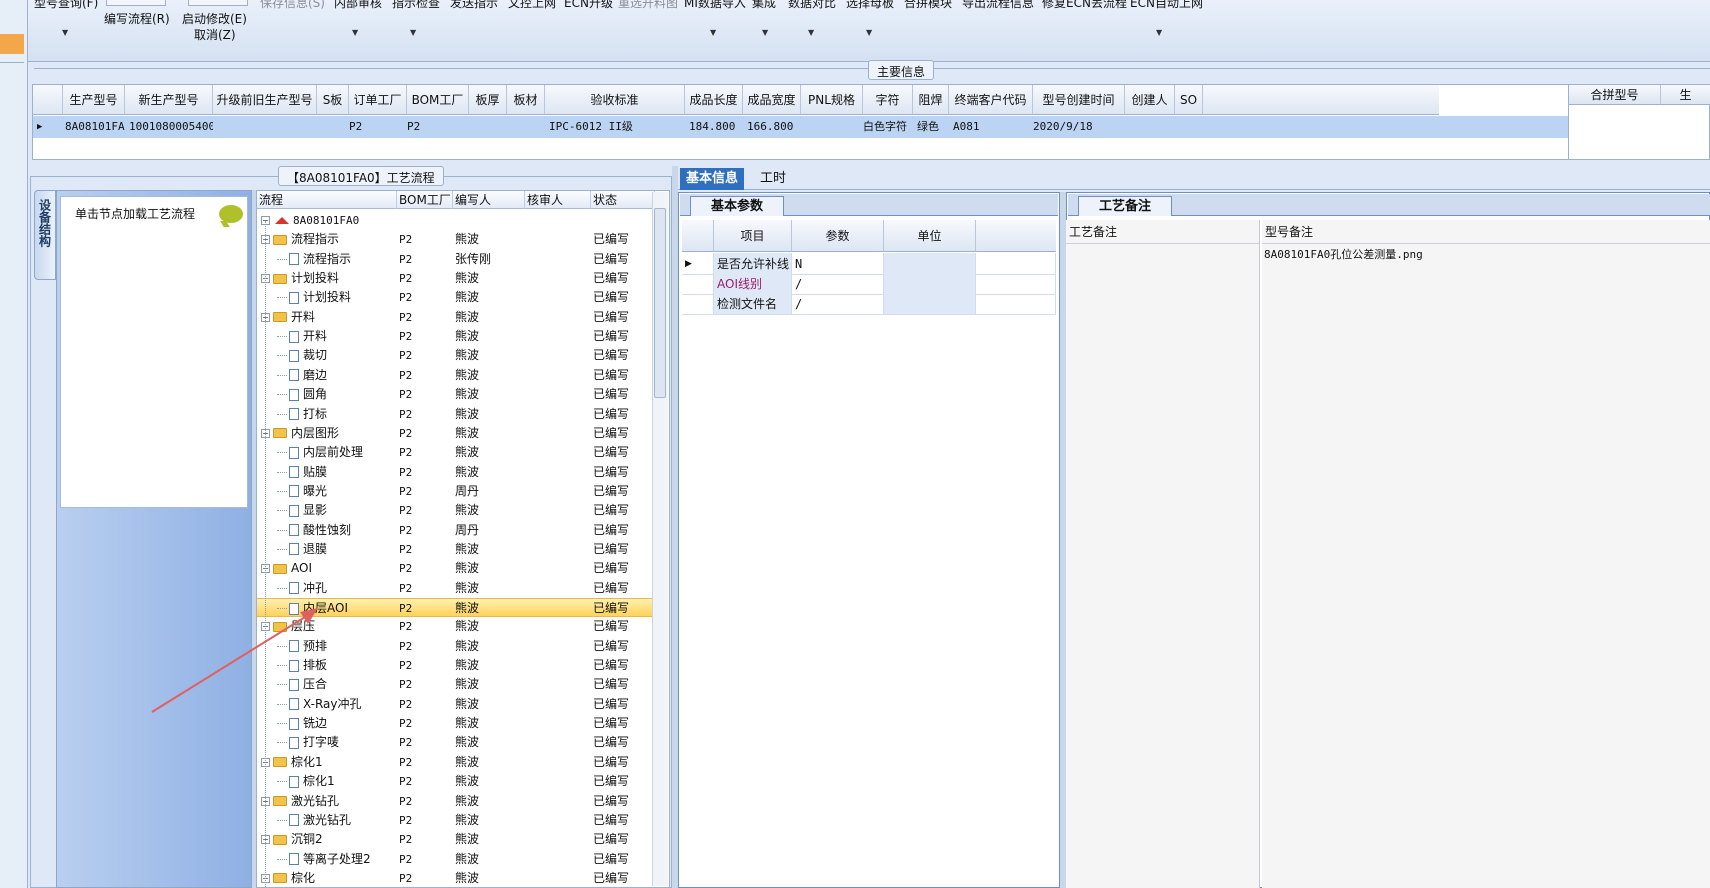  Describe the element at coordinates (615, 127) in the screenshot. I see `grid-cell: IPC-6012 II级` at that location.